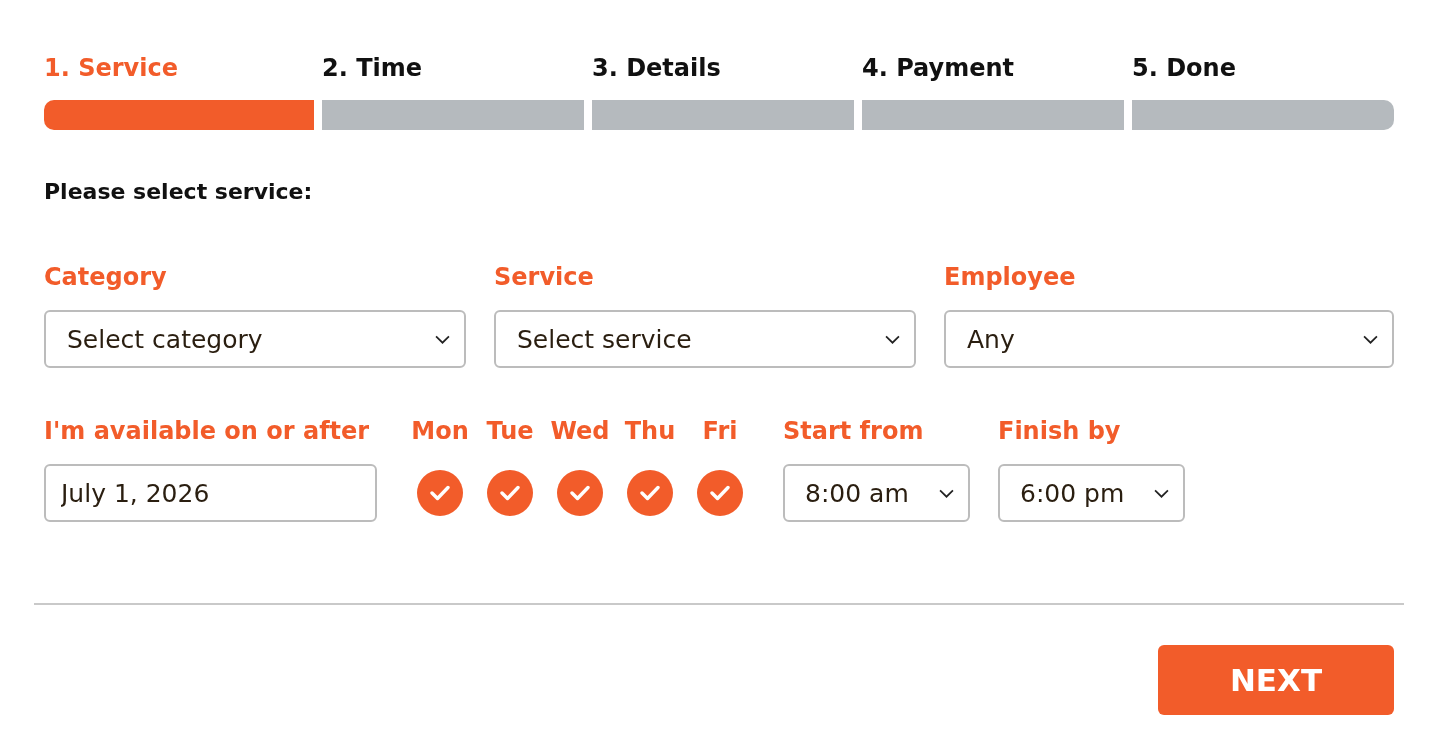 The image size is (1440, 744). Describe the element at coordinates (720, 431) in the screenshot. I see `day-label: Fri` at that location.